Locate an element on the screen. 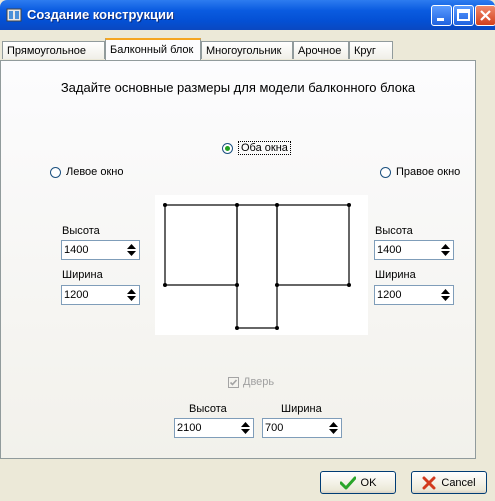  door-width-spinner: 700 is located at coordinates (302, 428).